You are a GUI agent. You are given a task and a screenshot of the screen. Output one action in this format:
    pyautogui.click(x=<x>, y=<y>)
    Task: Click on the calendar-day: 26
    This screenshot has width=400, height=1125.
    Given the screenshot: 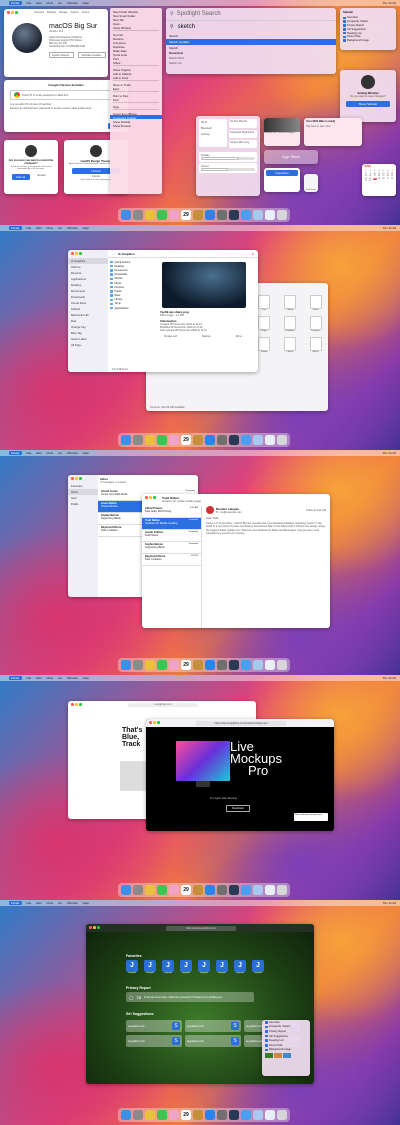 What is the action you would take?
    pyautogui.click(x=383, y=179)
    